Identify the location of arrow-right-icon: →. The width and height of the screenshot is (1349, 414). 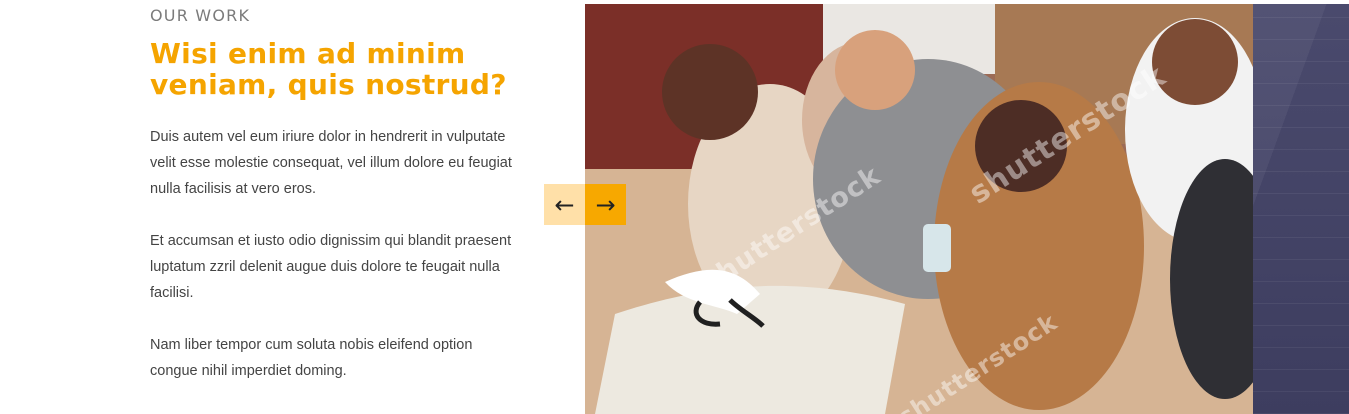
(605, 204).